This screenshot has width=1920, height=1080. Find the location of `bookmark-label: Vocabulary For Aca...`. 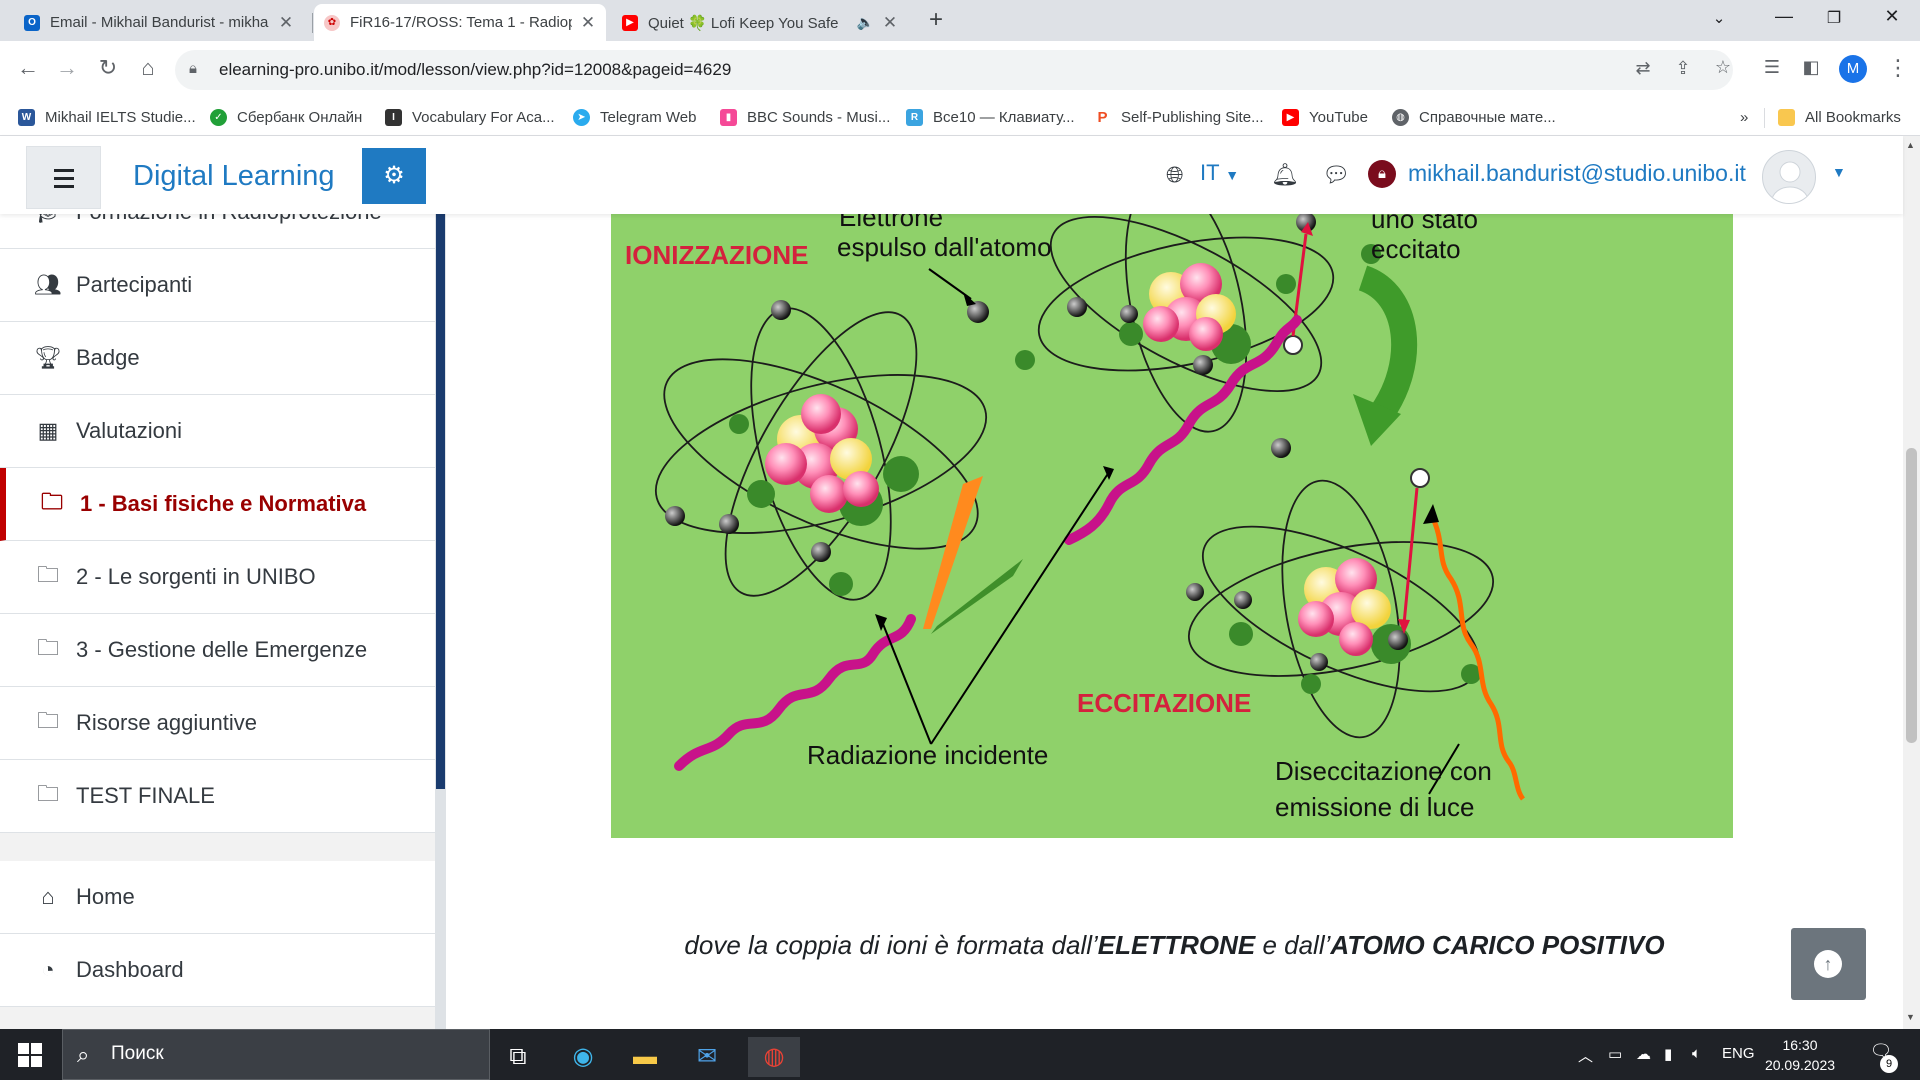

bookmark-label: Vocabulary For Aca... is located at coordinates (483, 117).